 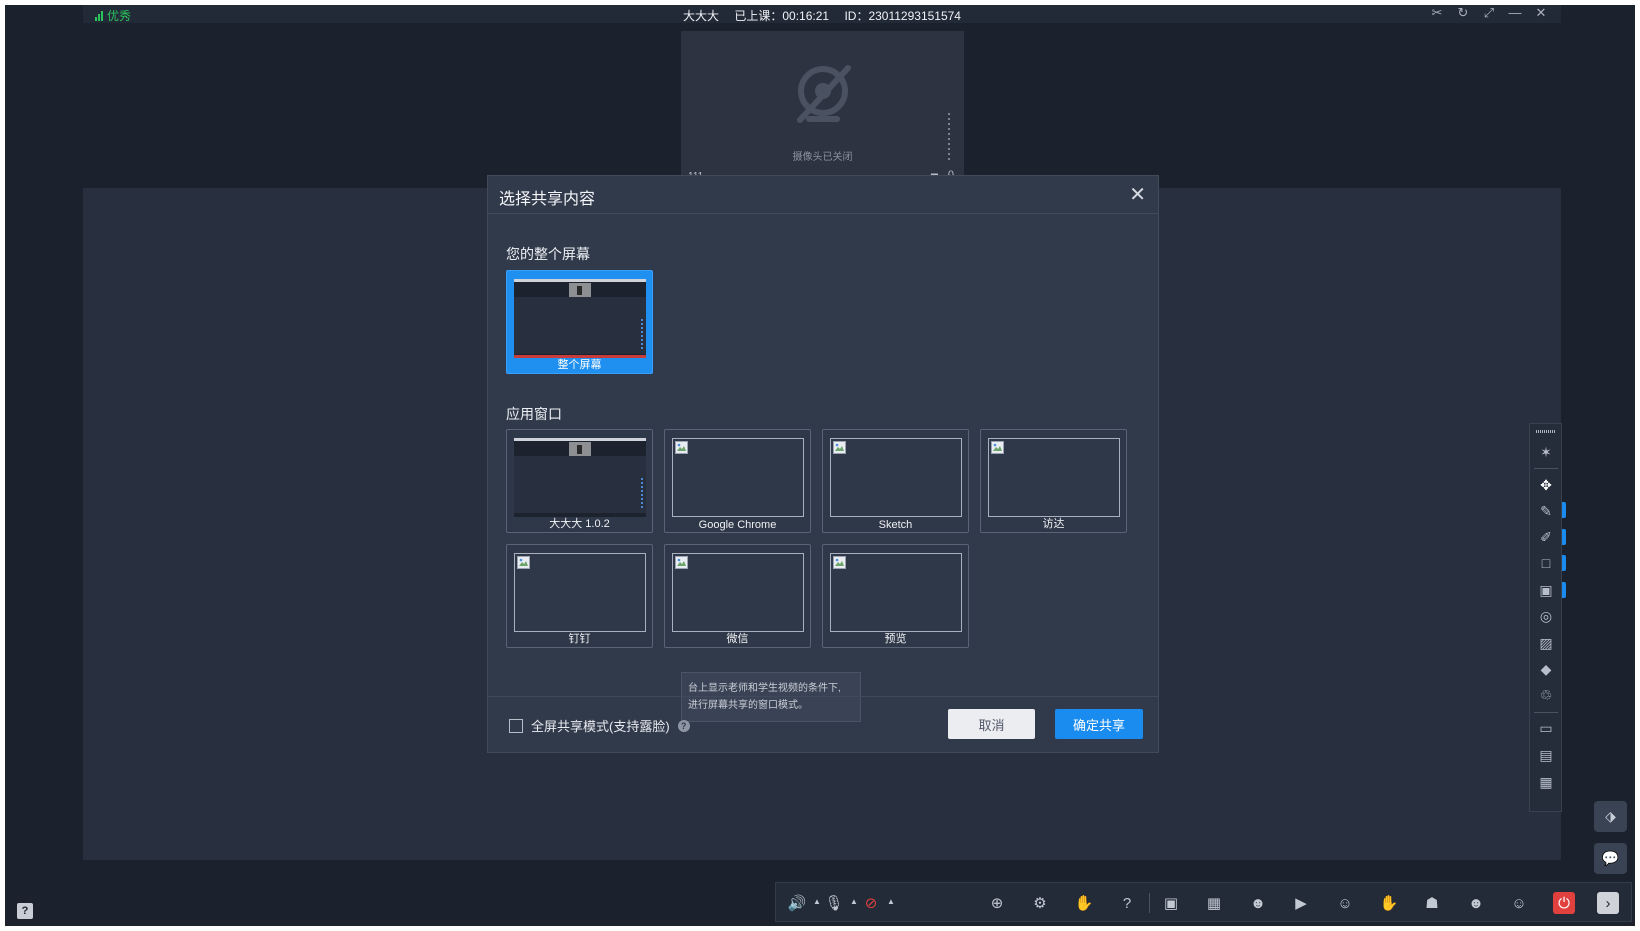 I want to click on tag-icon: ⬗, so click(x=1610, y=816).